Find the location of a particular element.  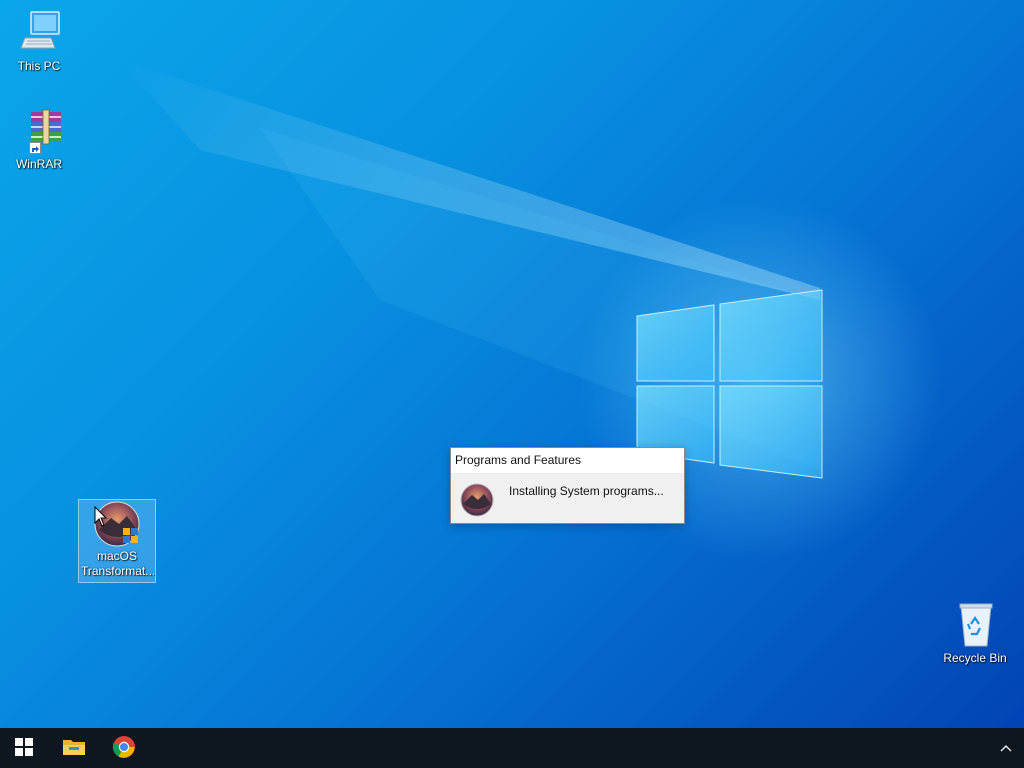

taskbar-file-explorer-button is located at coordinates (74, 748).